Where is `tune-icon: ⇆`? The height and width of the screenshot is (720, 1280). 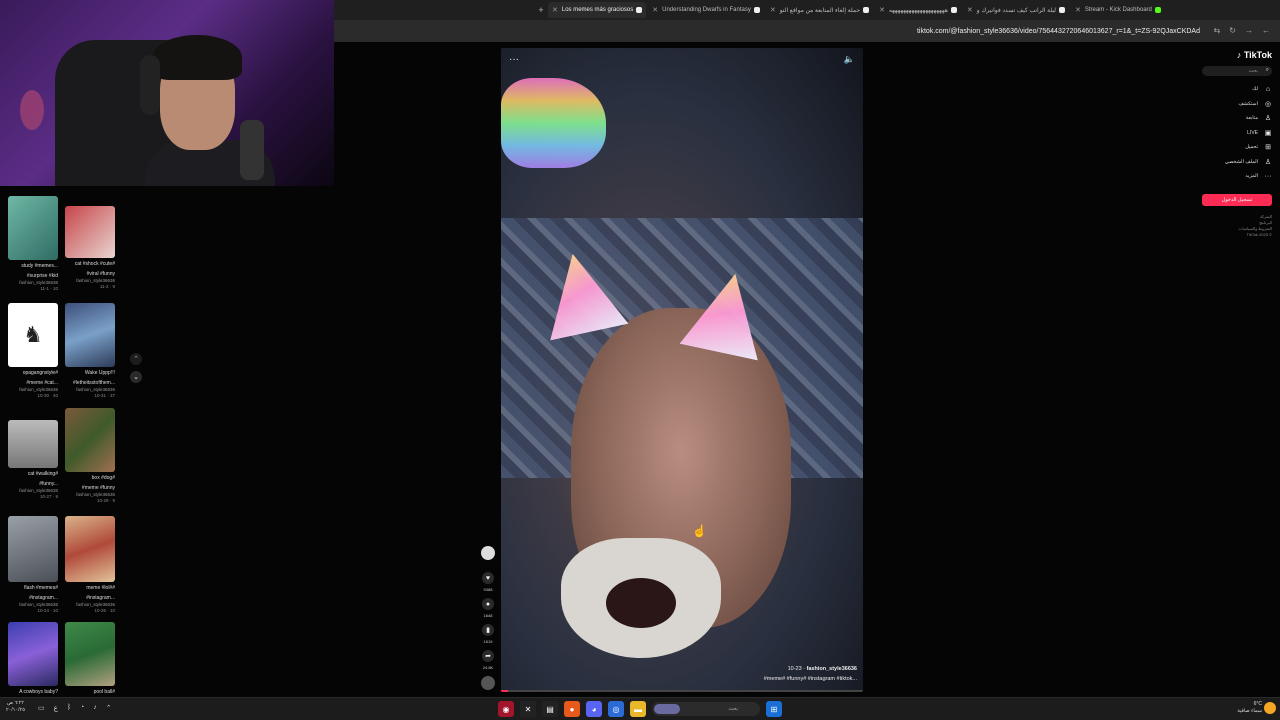 tune-icon: ⇆ is located at coordinates (1217, 30).